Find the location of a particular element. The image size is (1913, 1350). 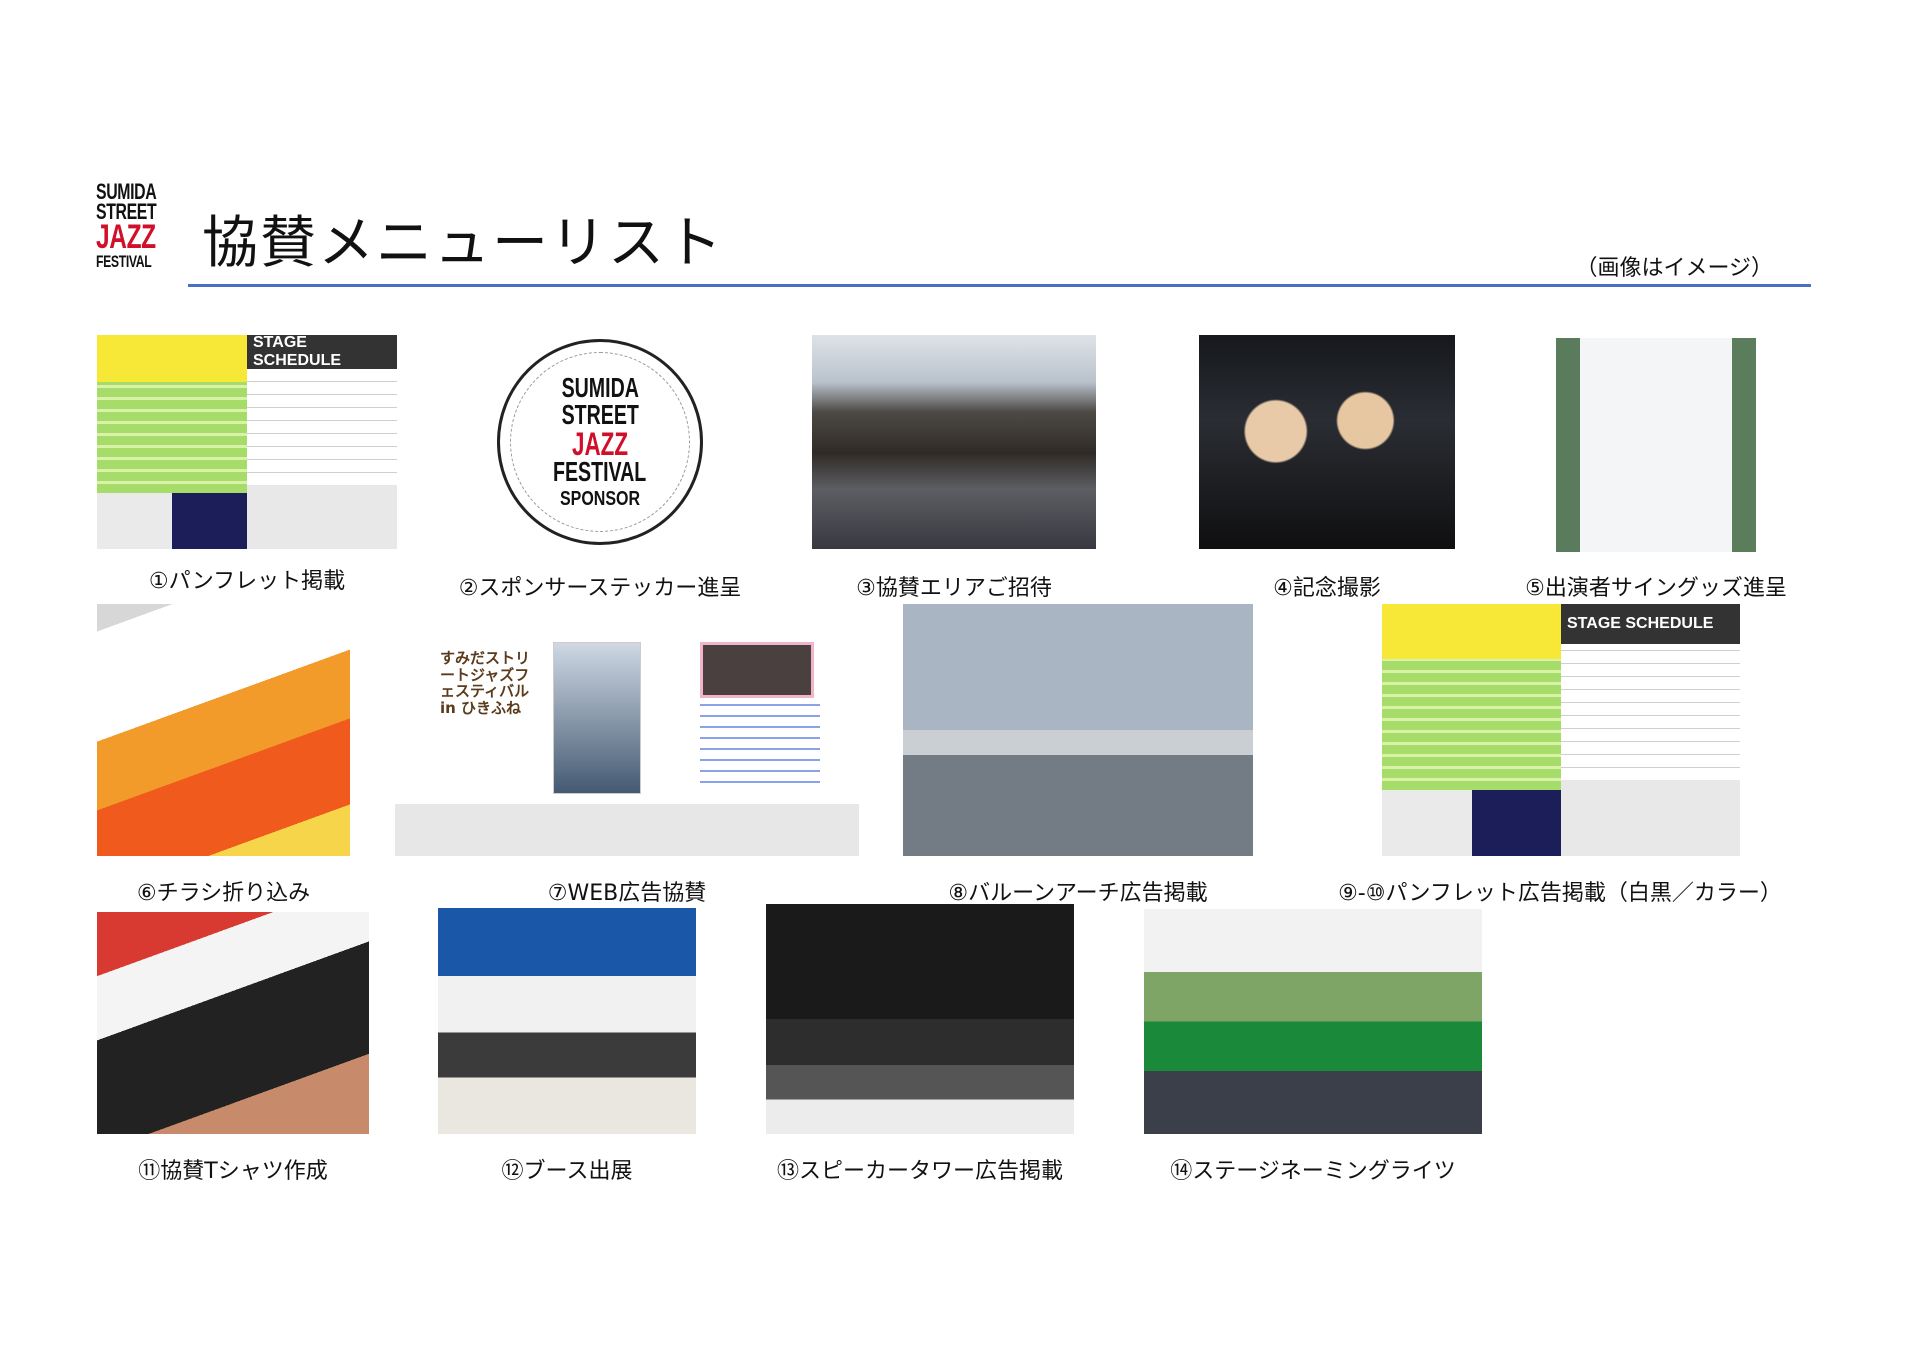

title-rule is located at coordinates (999, 285).